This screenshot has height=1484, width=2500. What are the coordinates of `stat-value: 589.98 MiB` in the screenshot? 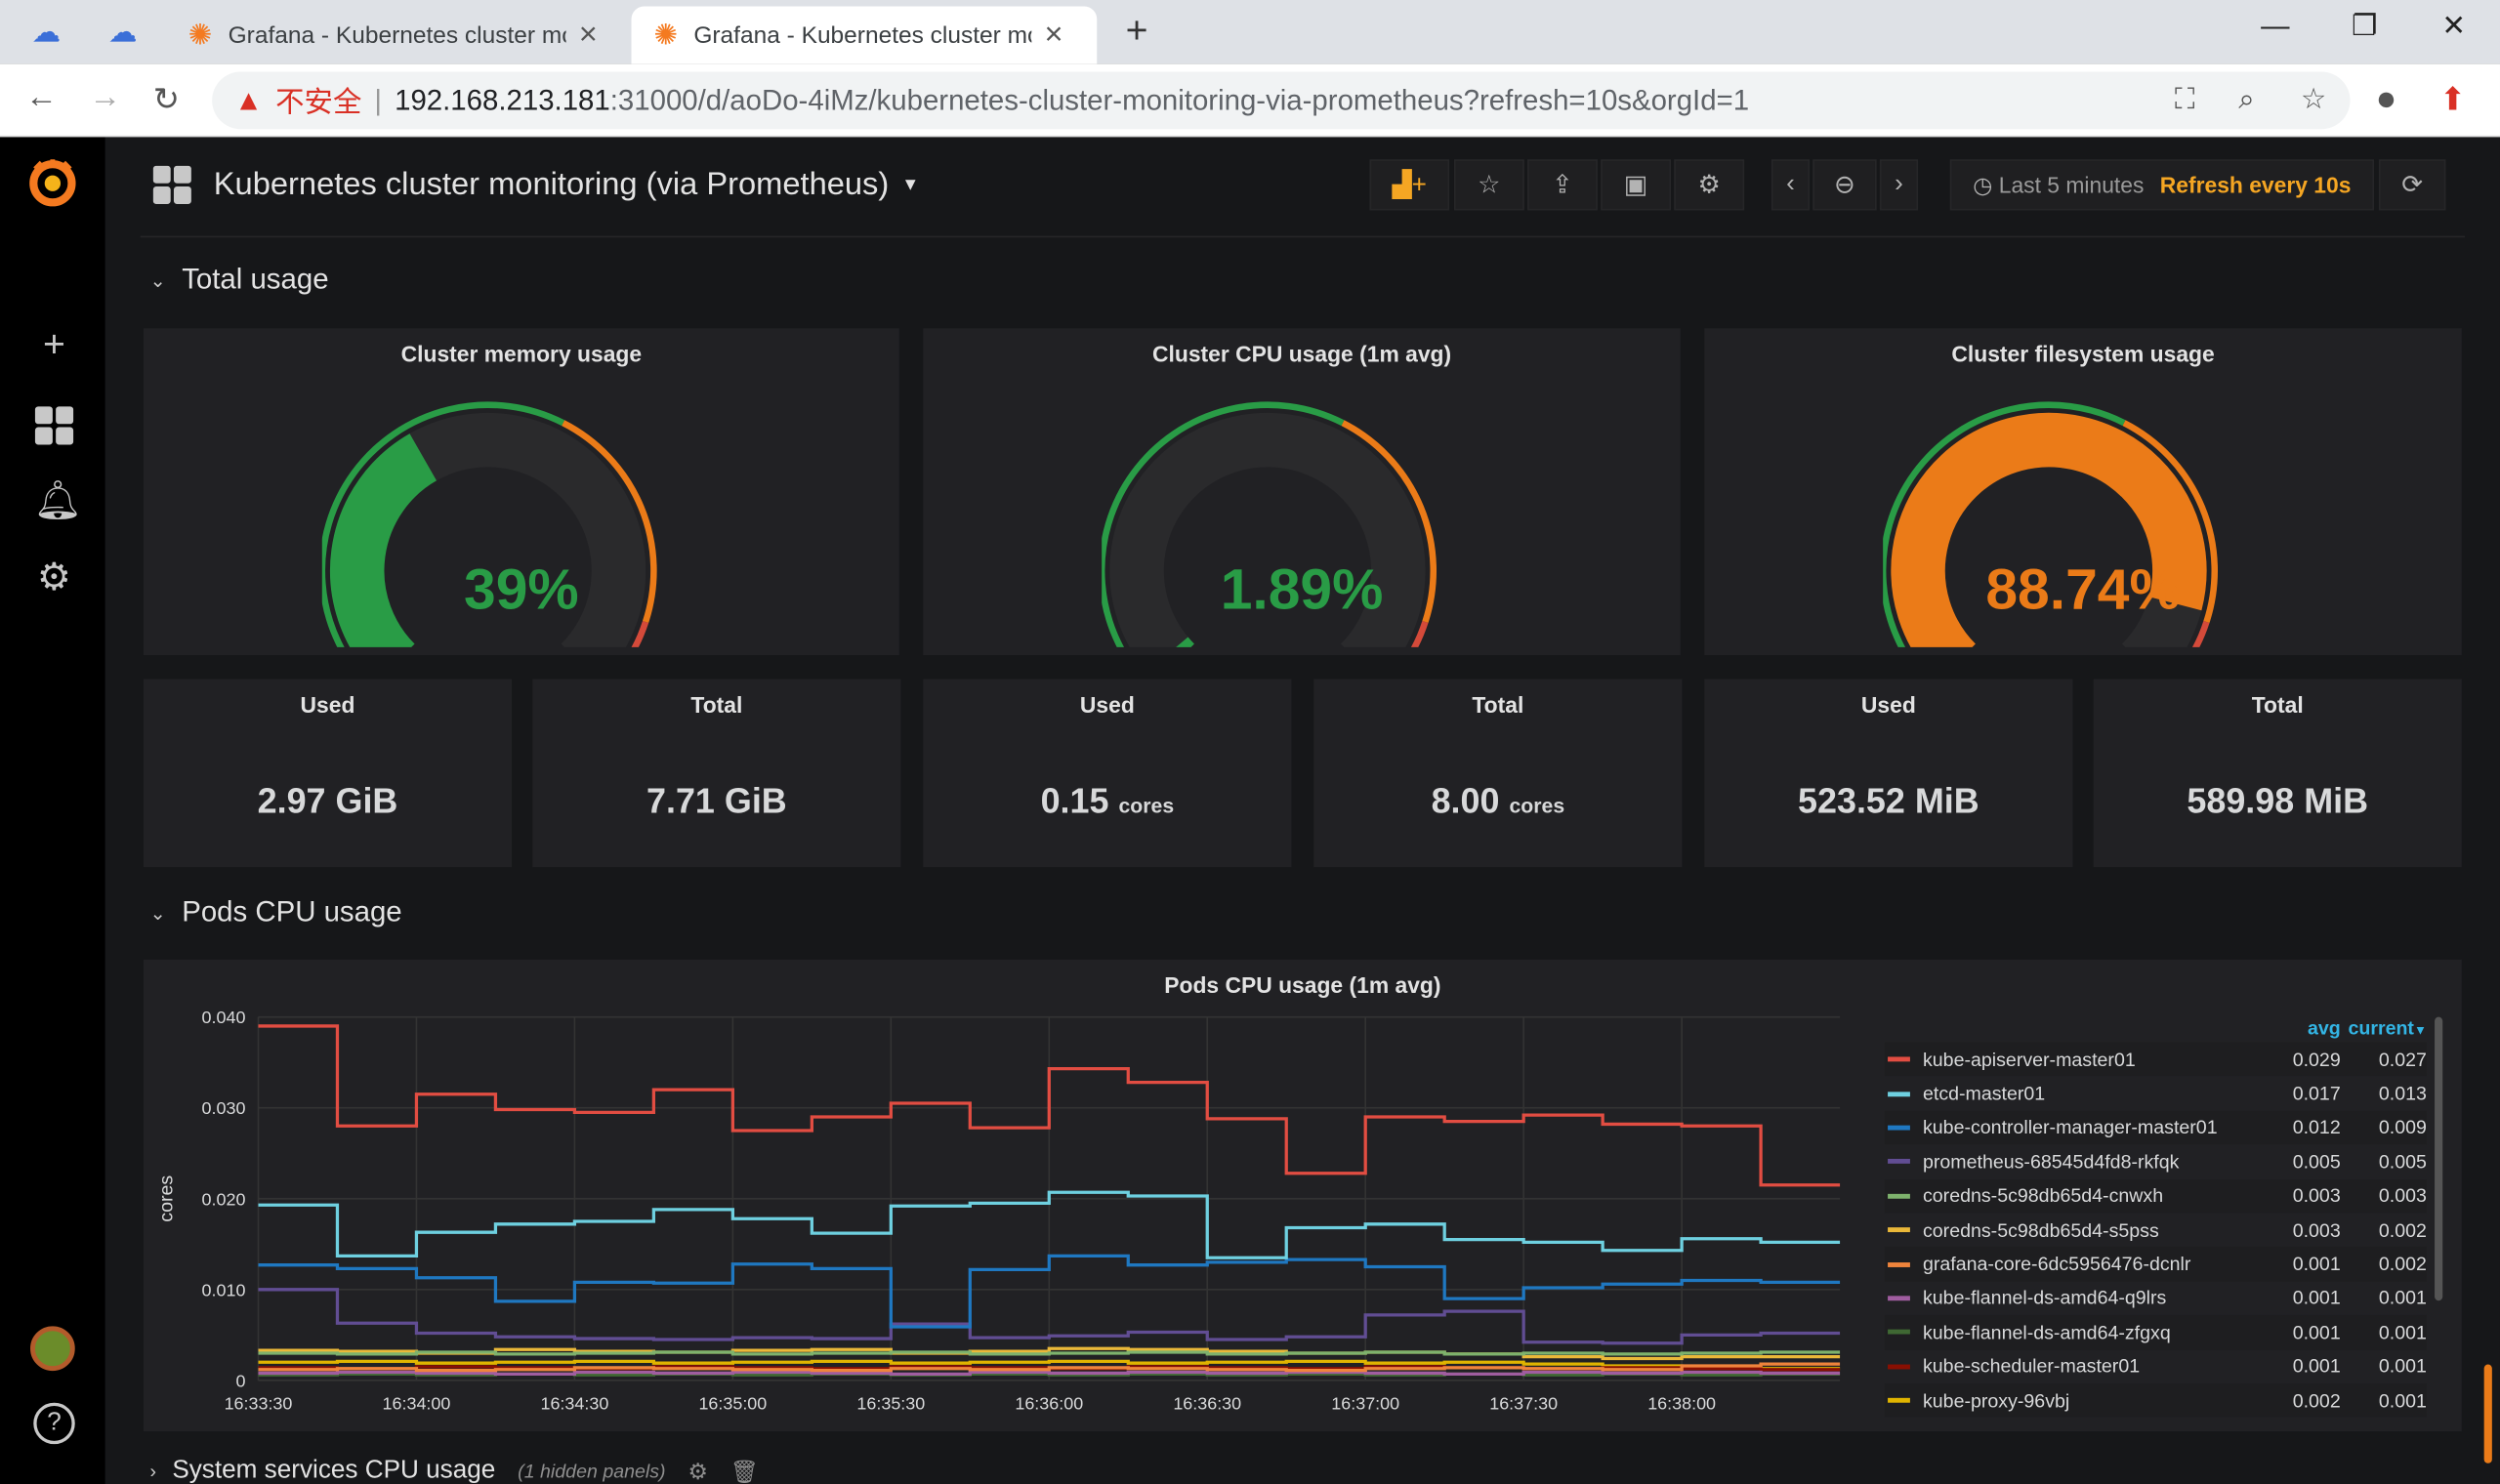 It's located at (2278, 802).